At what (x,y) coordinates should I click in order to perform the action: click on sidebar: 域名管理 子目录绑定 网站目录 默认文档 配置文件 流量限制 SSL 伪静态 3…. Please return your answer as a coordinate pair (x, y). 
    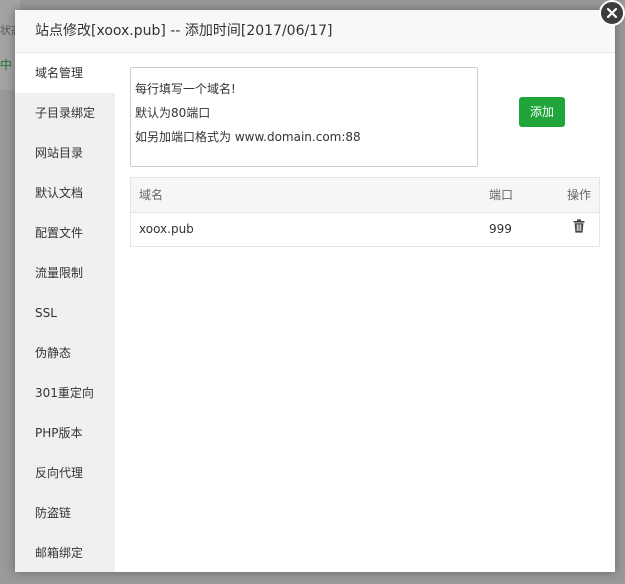
    Looking at the image, I should click on (65, 312).